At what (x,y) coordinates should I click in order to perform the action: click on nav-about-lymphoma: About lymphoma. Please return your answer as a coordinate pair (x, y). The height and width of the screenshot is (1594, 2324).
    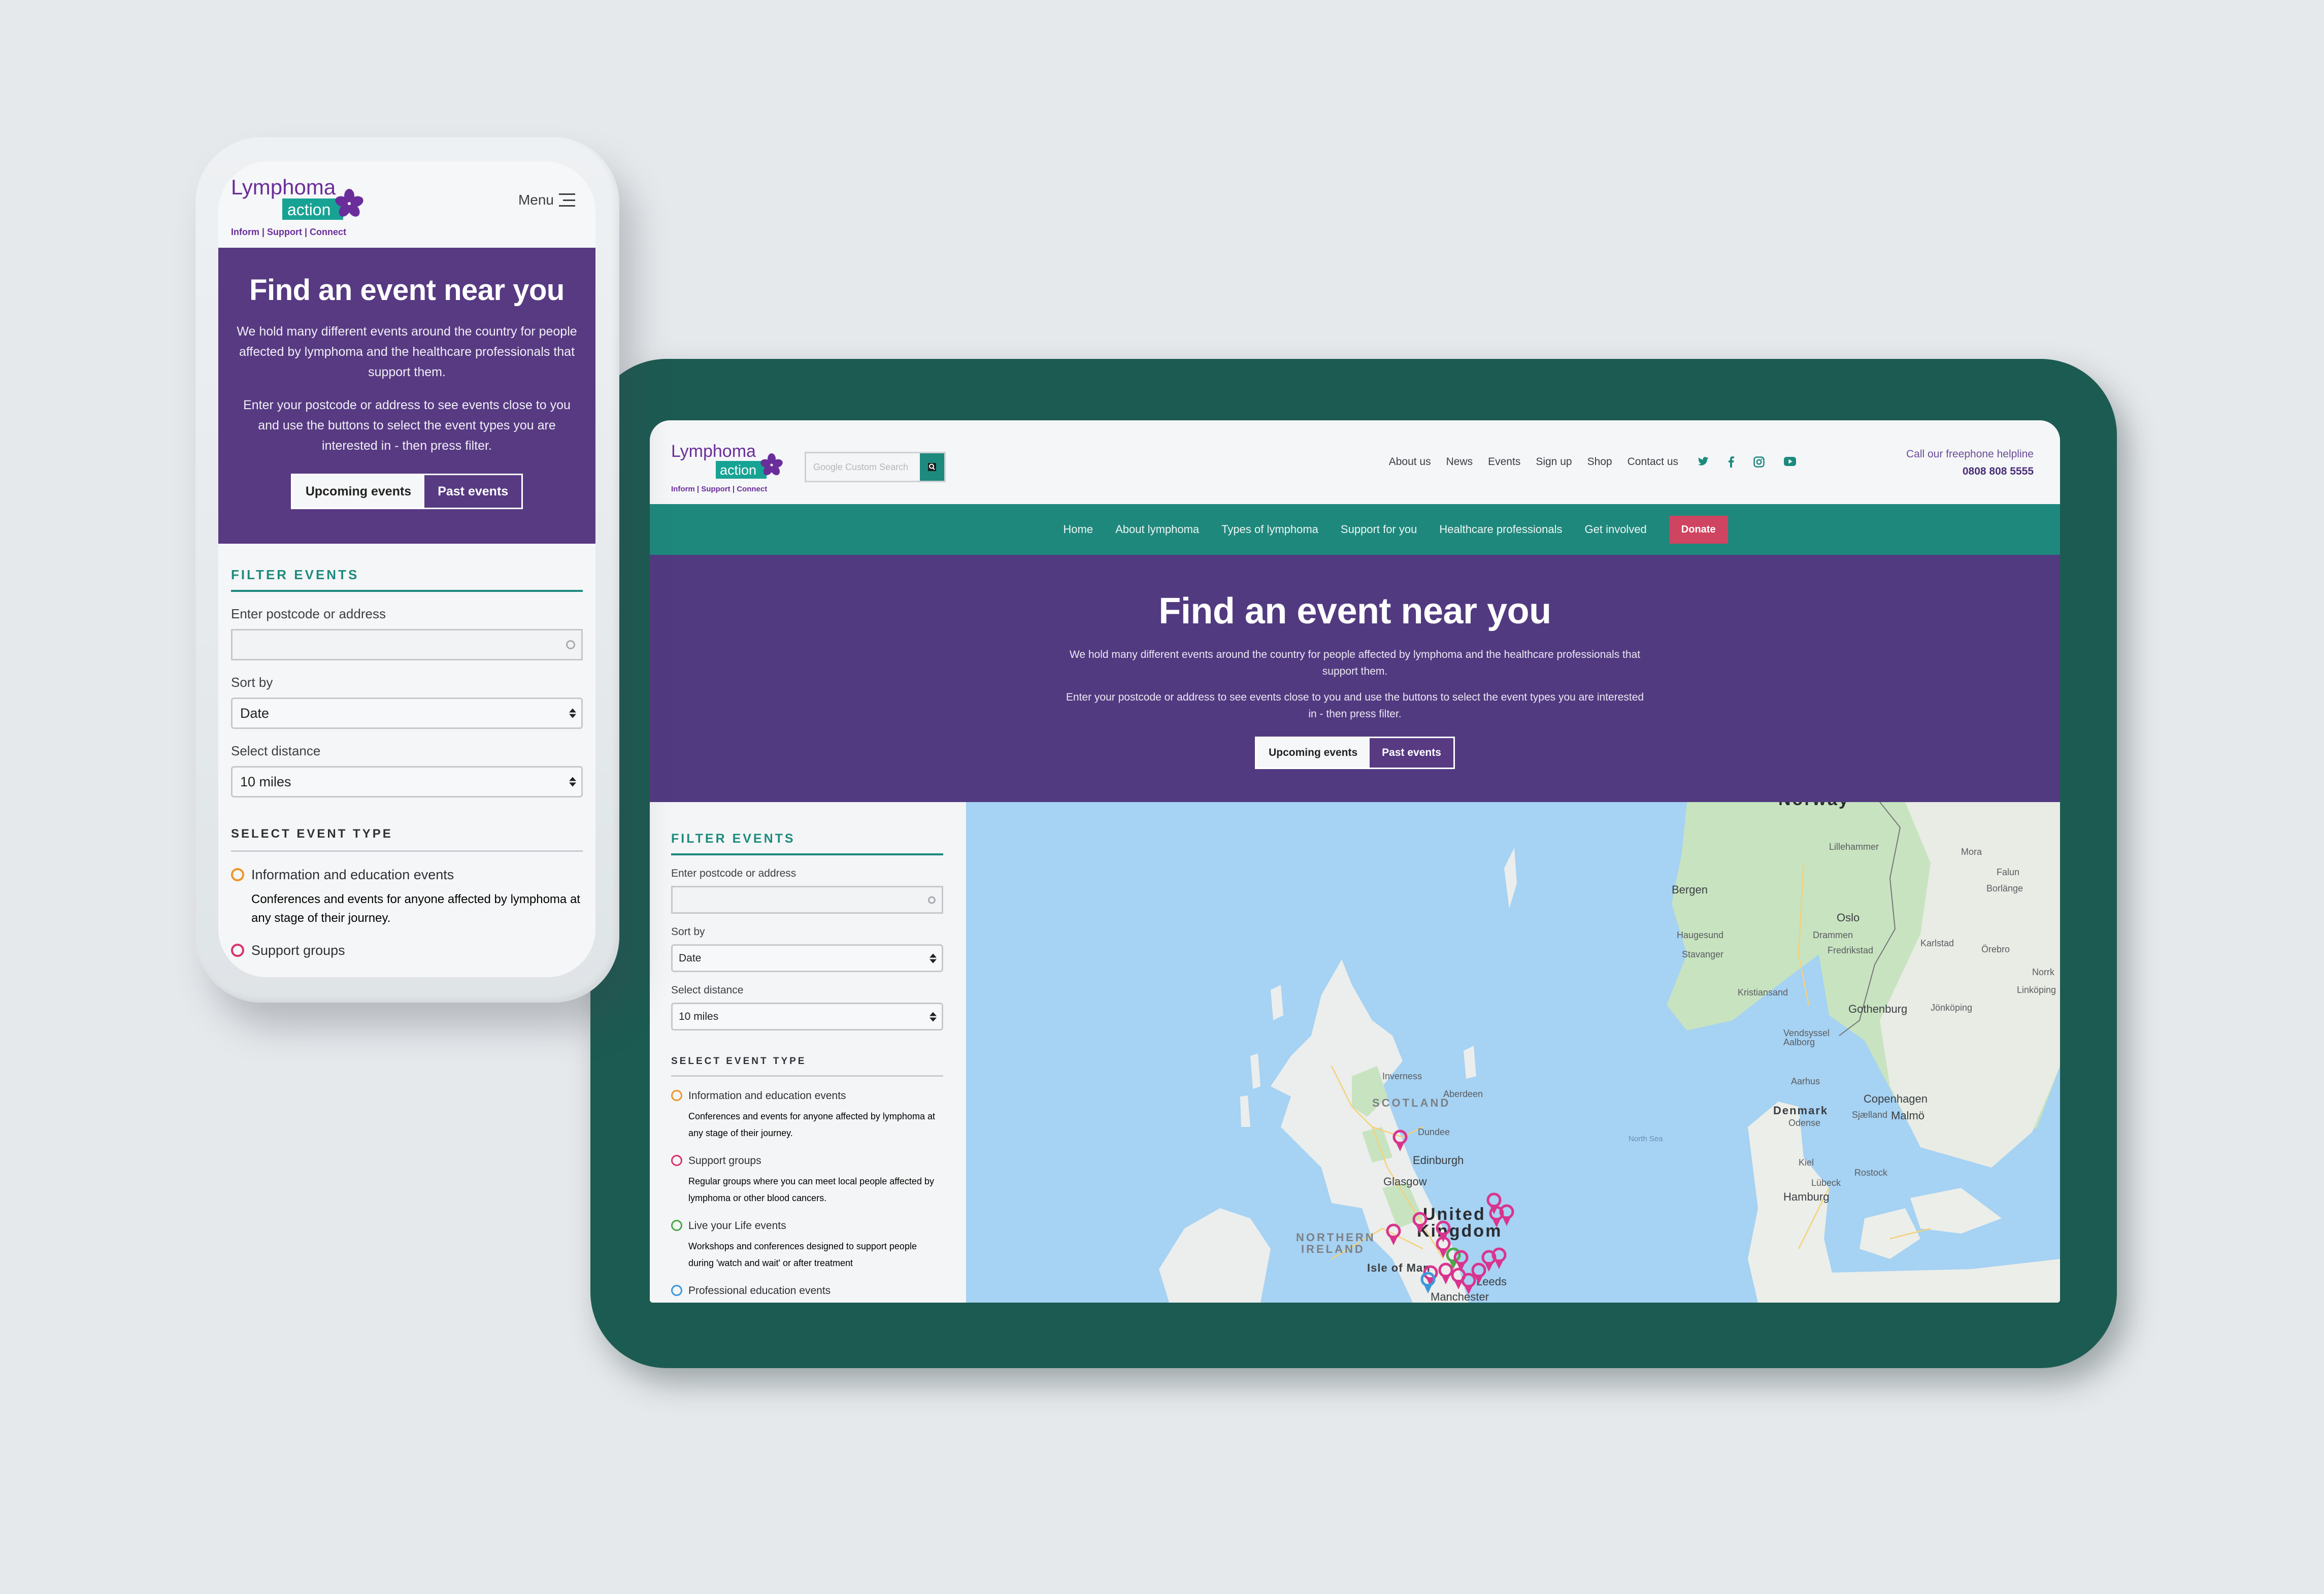
    Looking at the image, I should click on (1157, 529).